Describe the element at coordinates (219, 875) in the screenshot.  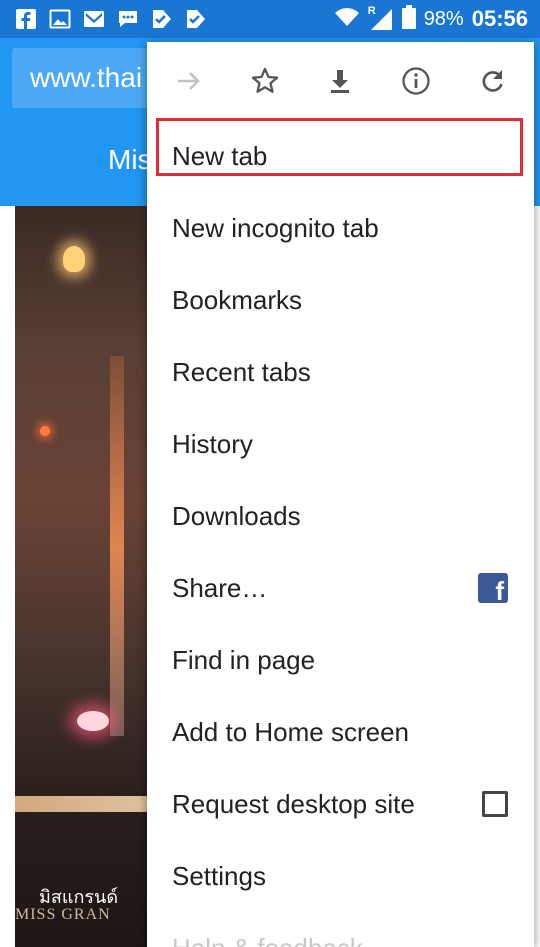
I see `menu-item-label: Settings` at that location.